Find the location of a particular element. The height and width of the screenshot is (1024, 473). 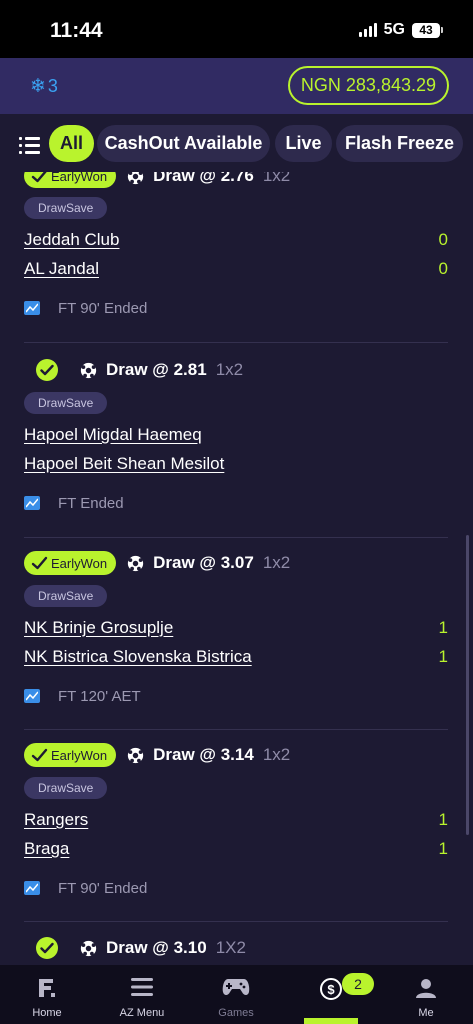

away-team: AL Jandal is located at coordinates (61, 269).